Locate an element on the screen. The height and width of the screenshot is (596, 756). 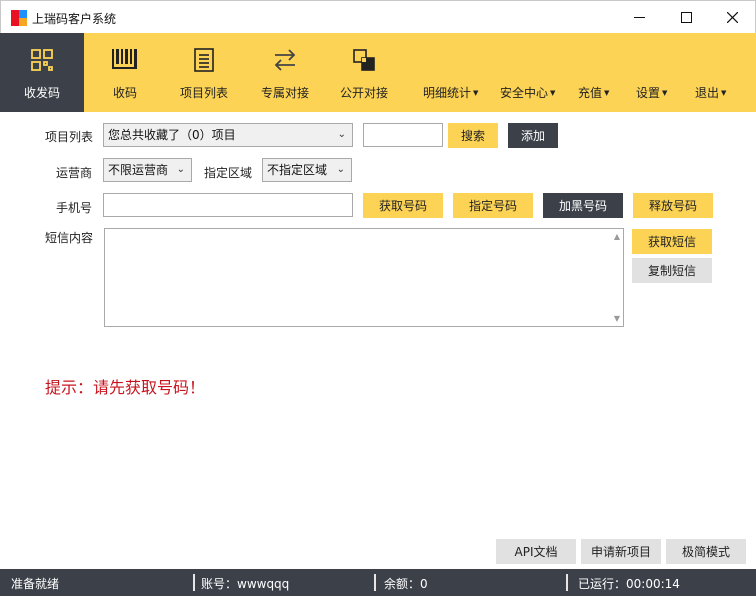
toolbar-item-receive: 收码 is located at coordinates (125, 72).